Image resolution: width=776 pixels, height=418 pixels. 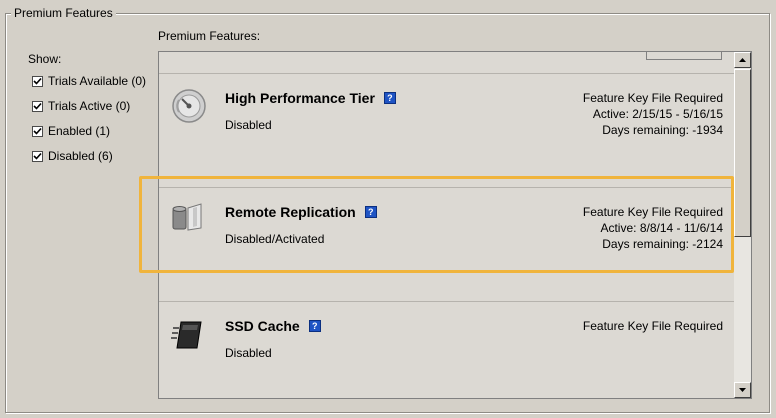 I want to click on speedometer-icon, so click(x=189, y=106).